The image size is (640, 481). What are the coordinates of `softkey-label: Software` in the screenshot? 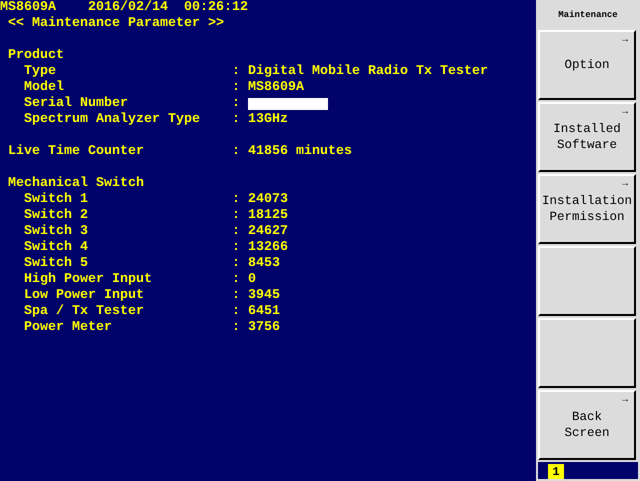 It's located at (586, 145).